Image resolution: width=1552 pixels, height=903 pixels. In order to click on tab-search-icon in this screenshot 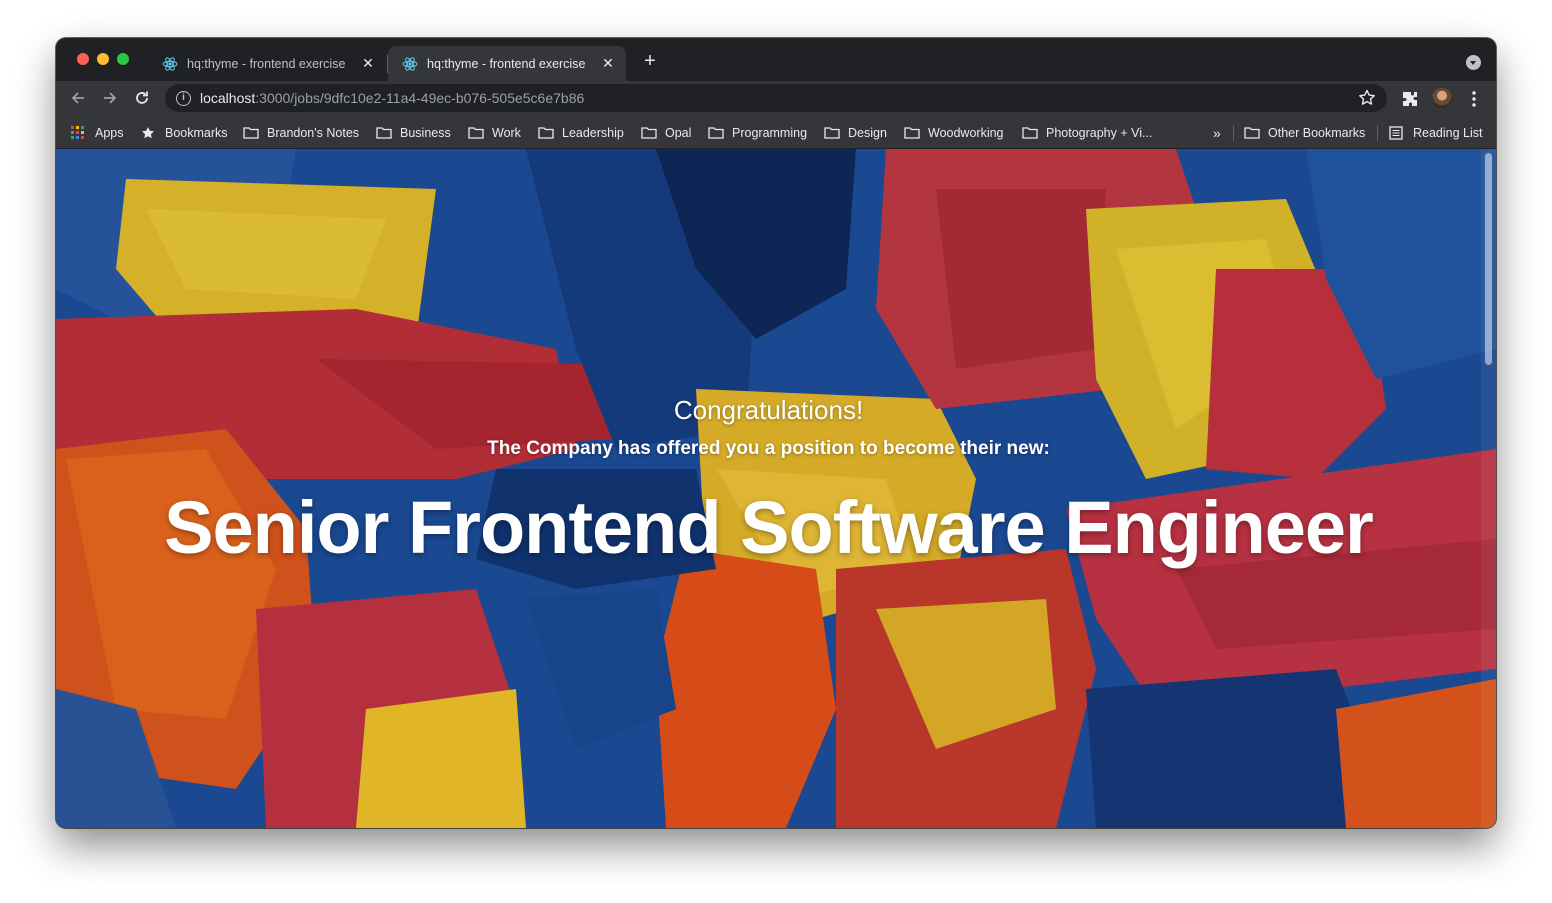, I will do `click(1473, 62)`.